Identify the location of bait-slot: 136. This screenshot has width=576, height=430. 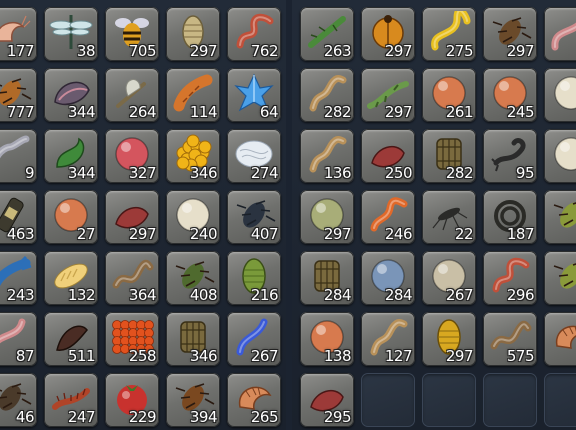
(327, 156).